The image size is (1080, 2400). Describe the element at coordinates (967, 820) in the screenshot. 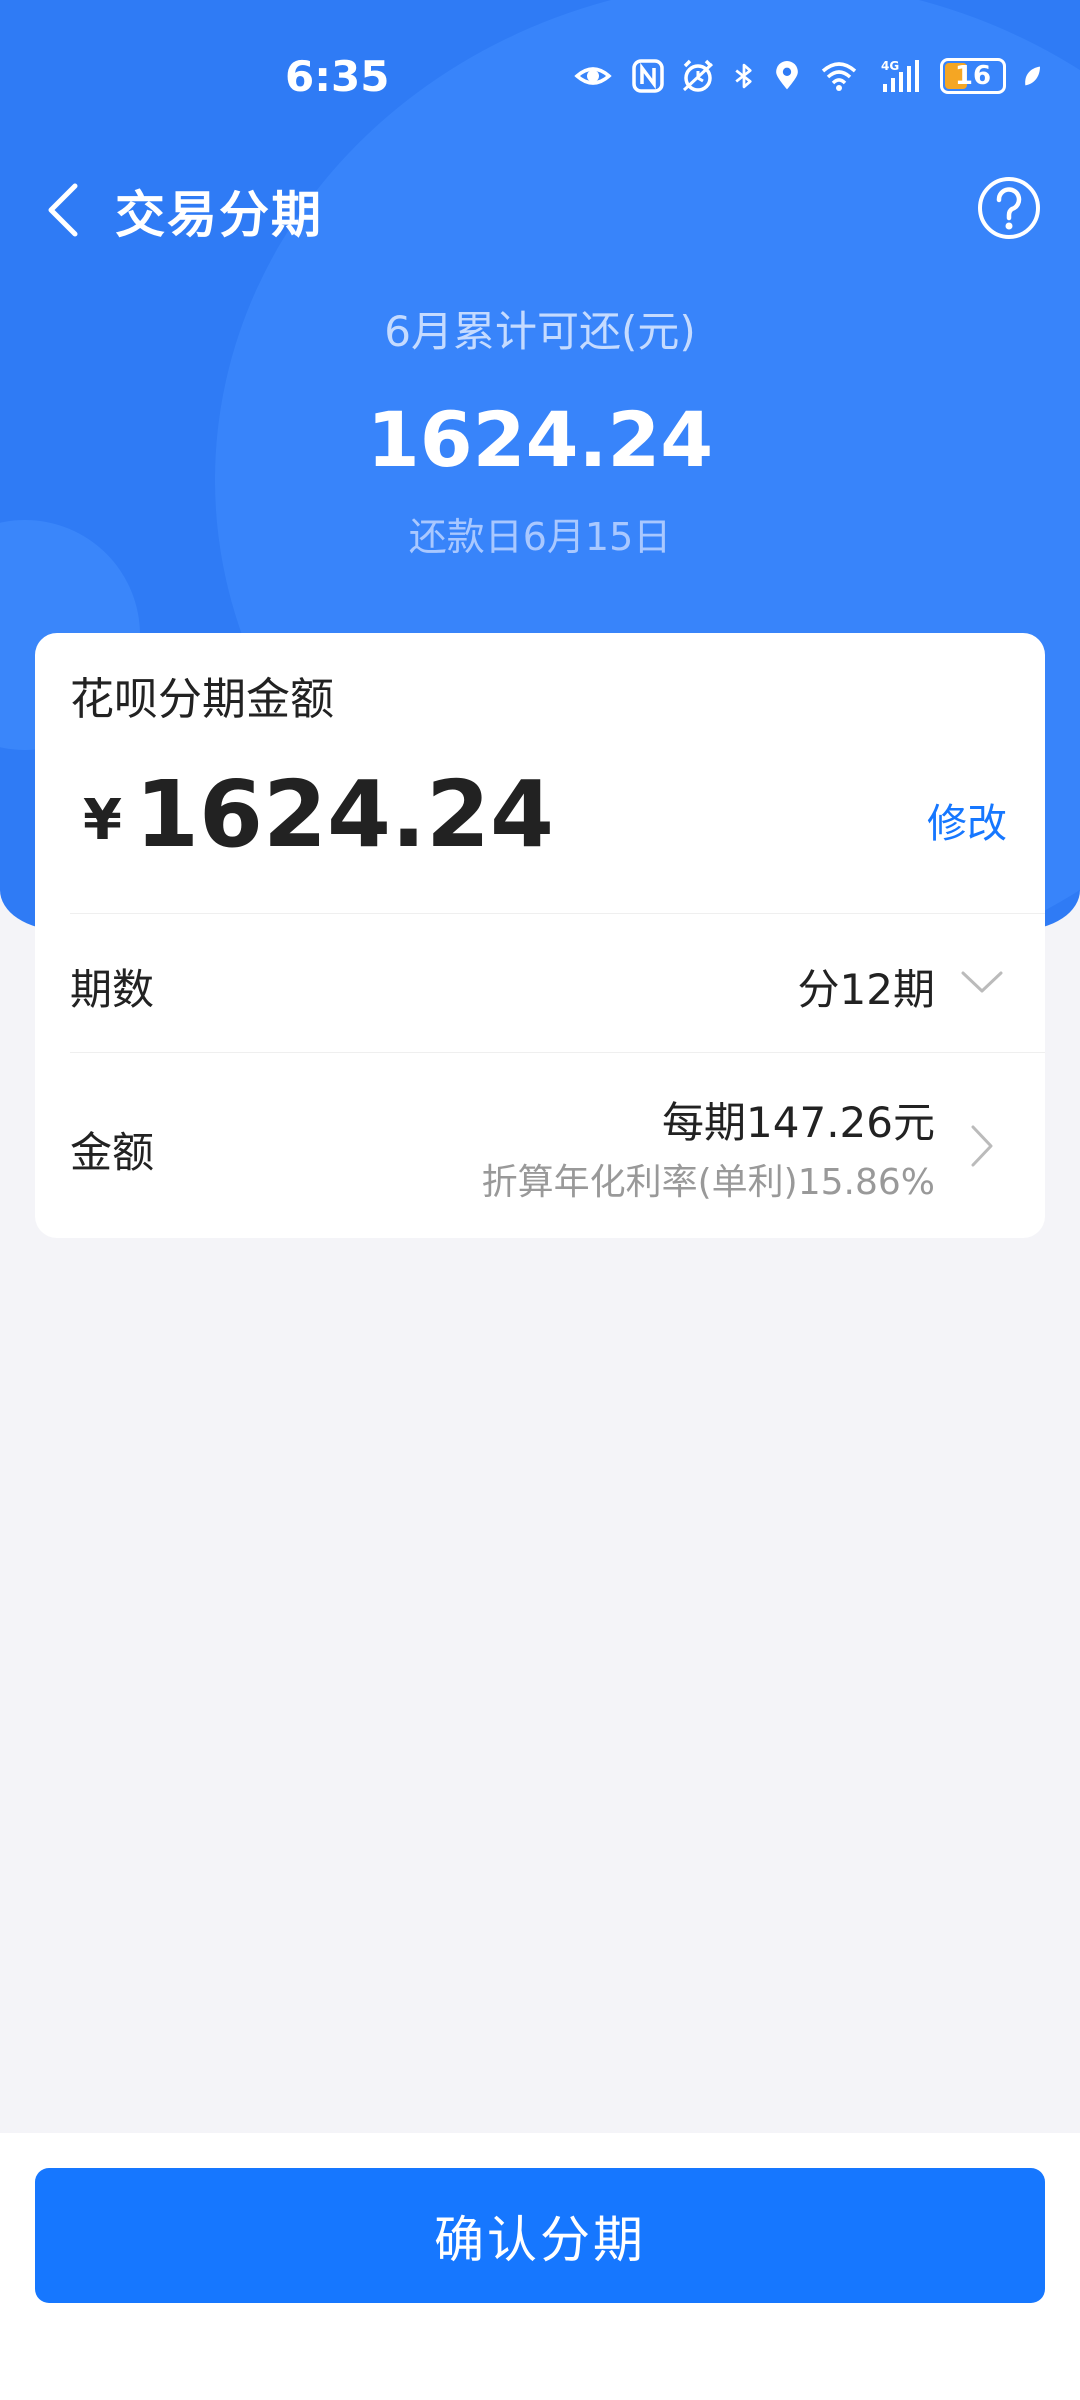

I see `edit-amount-button: 修改` at that location.